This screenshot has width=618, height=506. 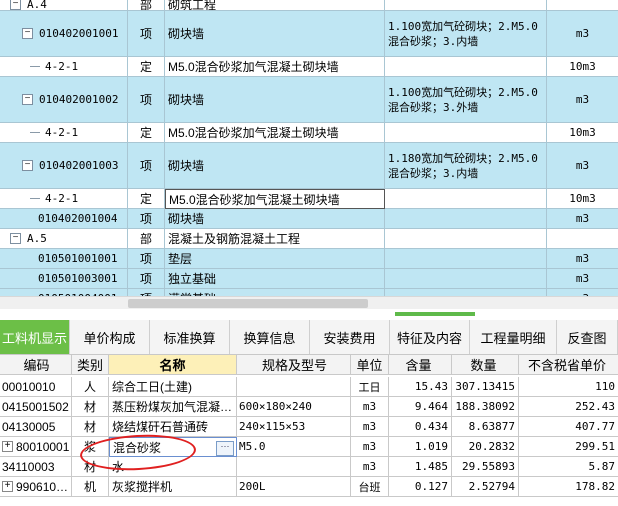 I want to click on resource-spec-cell: 600×180×240, so click(x=294, y=407).